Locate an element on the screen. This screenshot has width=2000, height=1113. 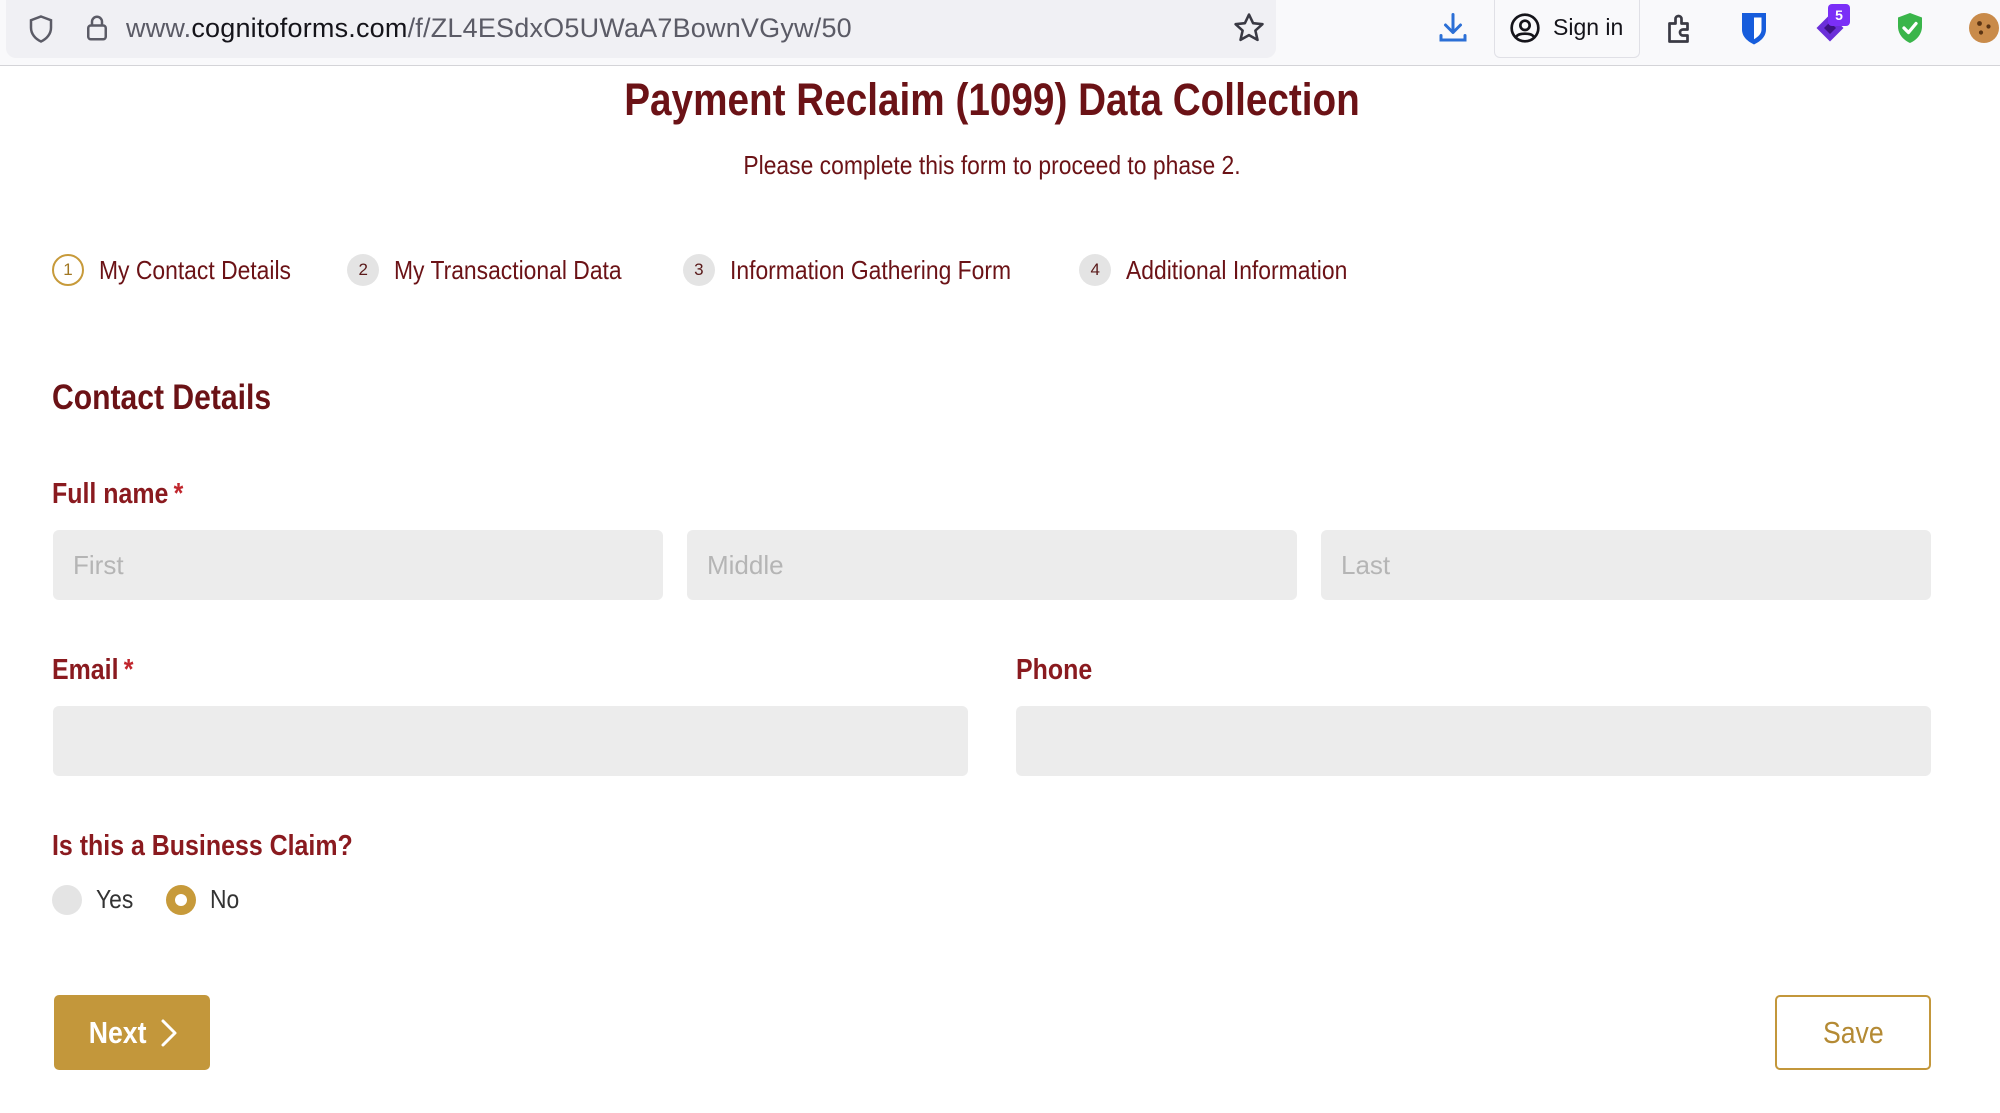
step-transactional-data: 2 My Transactional Data is located at coordinates (500, 270).